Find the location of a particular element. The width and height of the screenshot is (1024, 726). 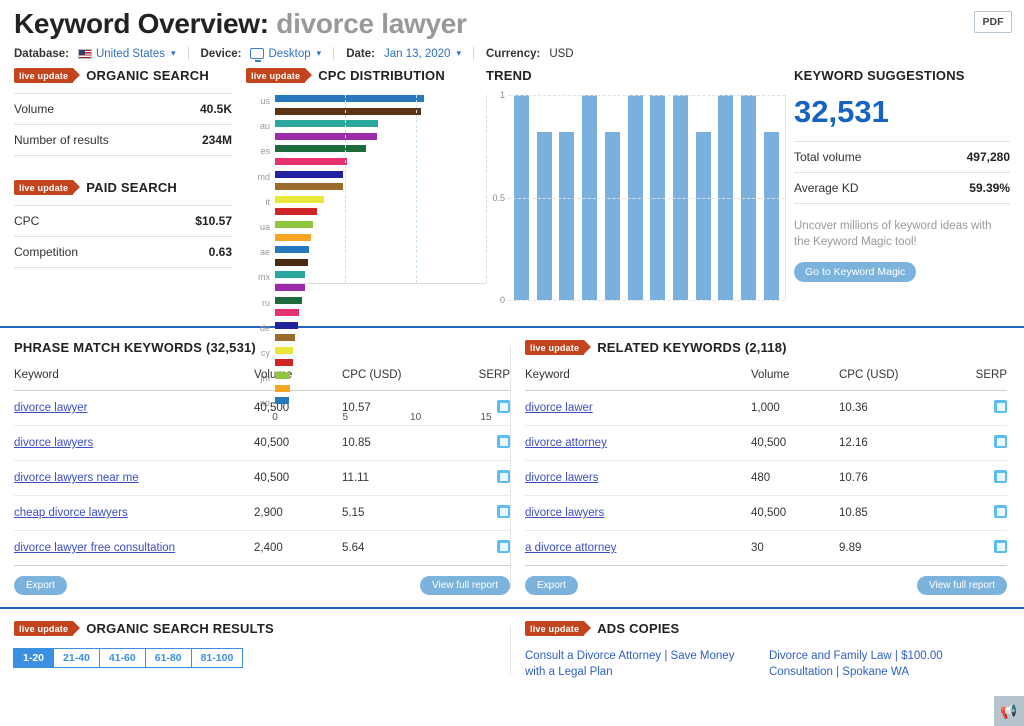

total-volume-value: 497,280 is located at coordinates (988, 157).